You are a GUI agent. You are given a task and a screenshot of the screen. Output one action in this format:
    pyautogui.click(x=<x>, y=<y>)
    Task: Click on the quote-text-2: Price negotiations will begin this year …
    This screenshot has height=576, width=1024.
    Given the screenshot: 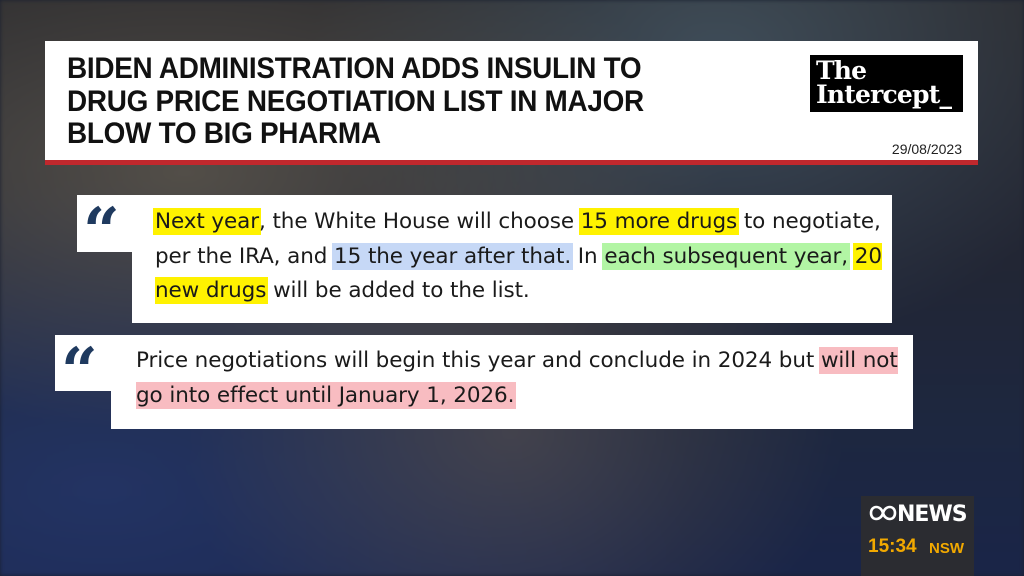 What is the action you would take?
    pyautogui.click(x=521, y=378)
    